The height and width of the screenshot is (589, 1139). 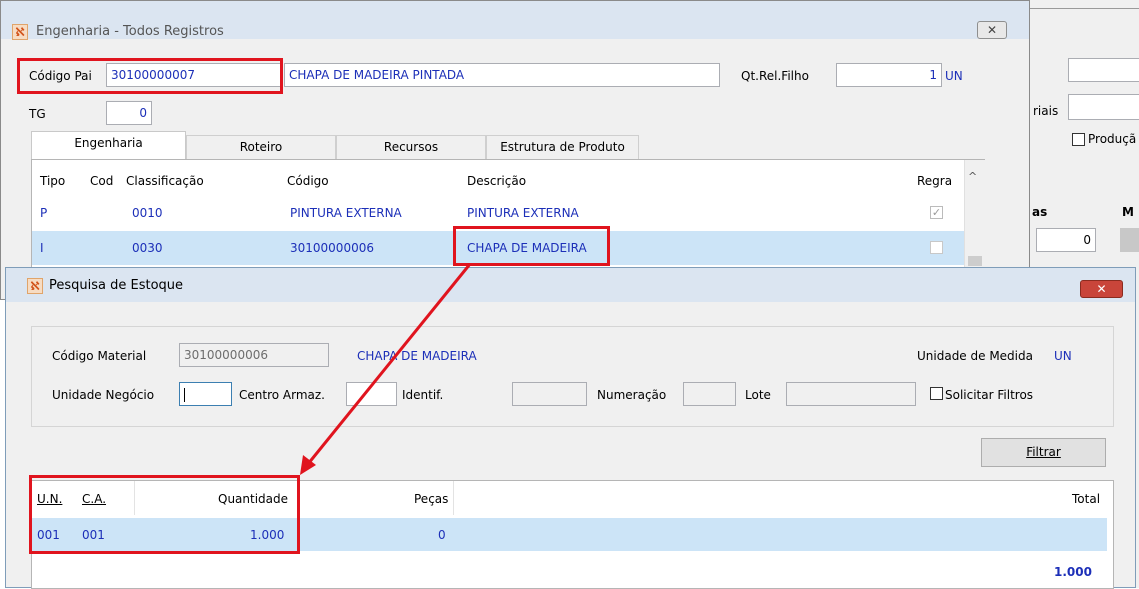 I want to click on annotation-arrow, so click(x=386, y=369).